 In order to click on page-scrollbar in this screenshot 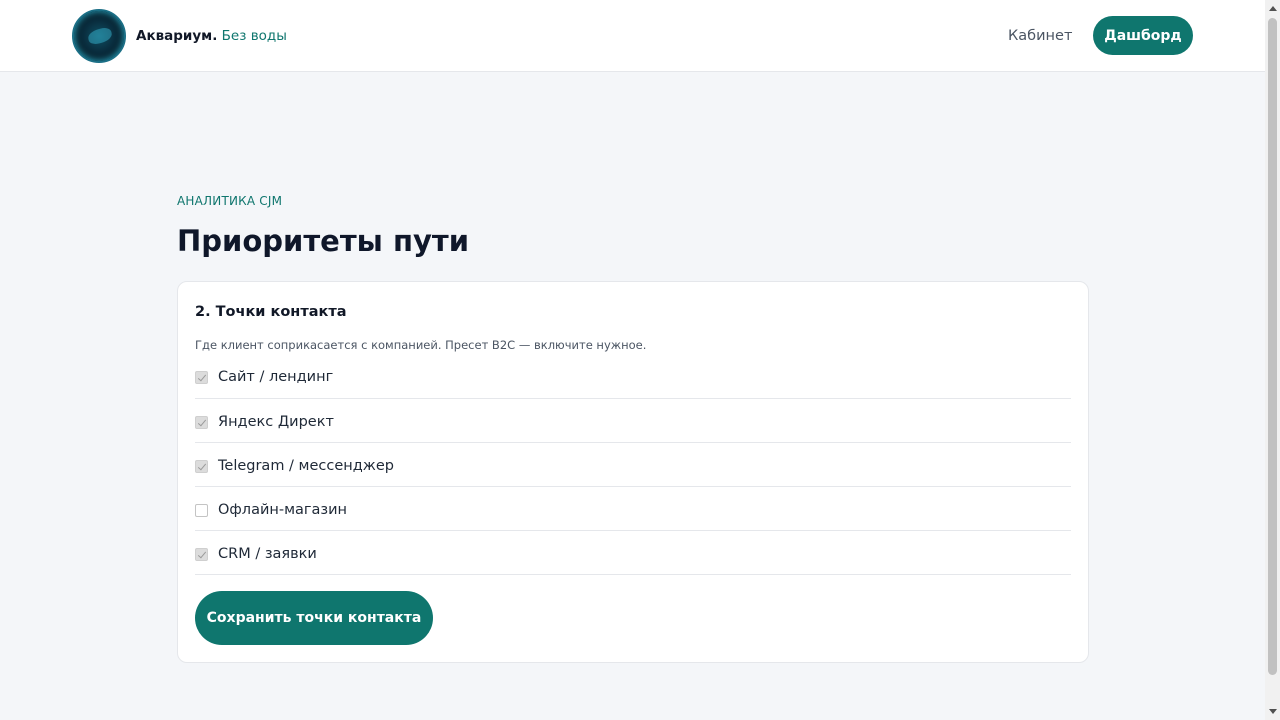, I will do `click(1272, 360)`.